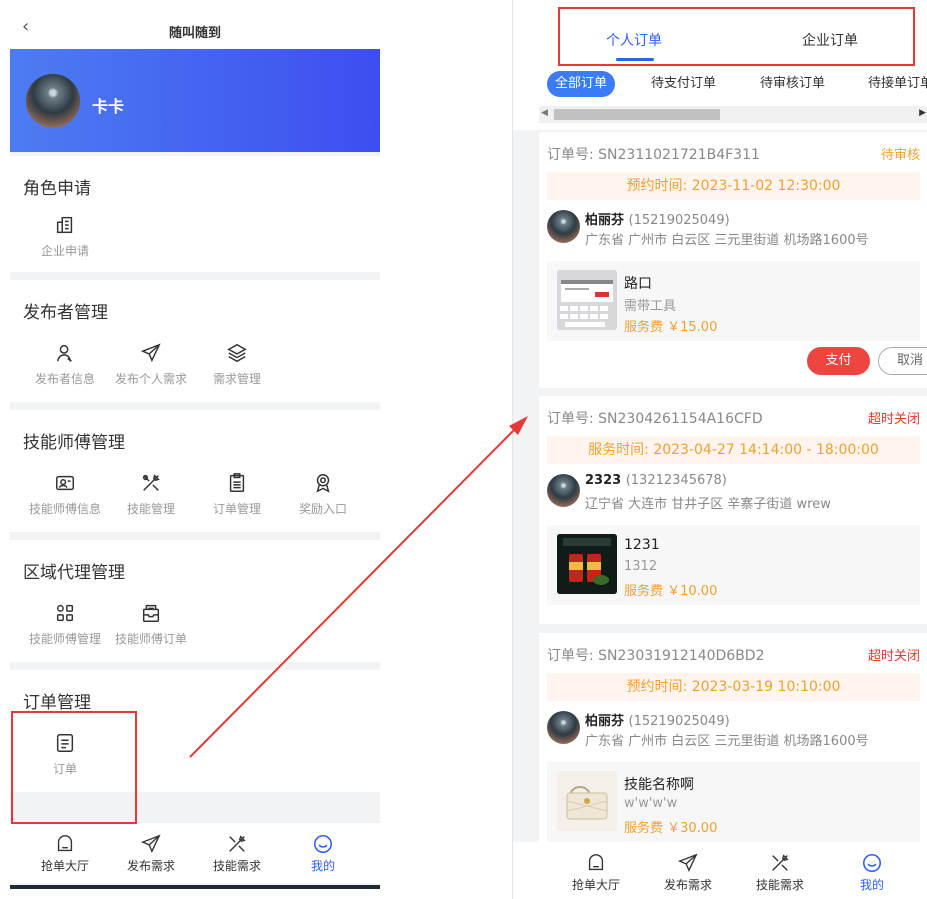  What do you see at coordinates (641, 566) in the screenshot?
I see `goods-description: 1312` at bounding box center [641, 566].